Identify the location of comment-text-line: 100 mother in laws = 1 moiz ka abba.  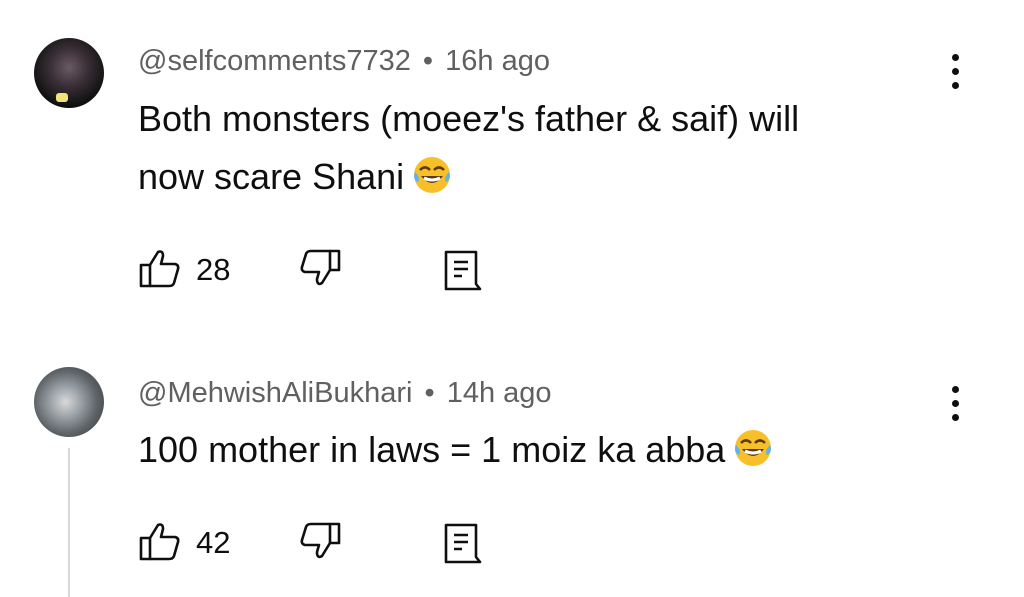
(432, 449).